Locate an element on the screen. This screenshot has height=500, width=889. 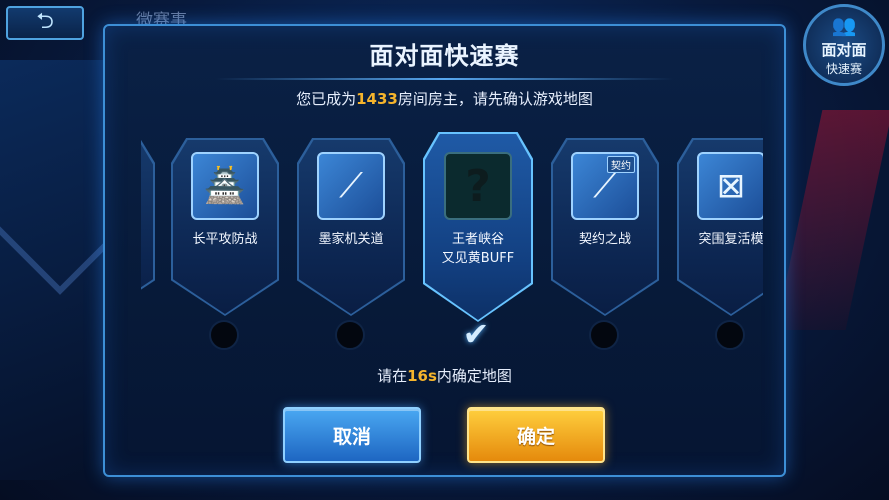
countdown-notice: 请在16s内确定地图 is located at coordinates (444, 375).